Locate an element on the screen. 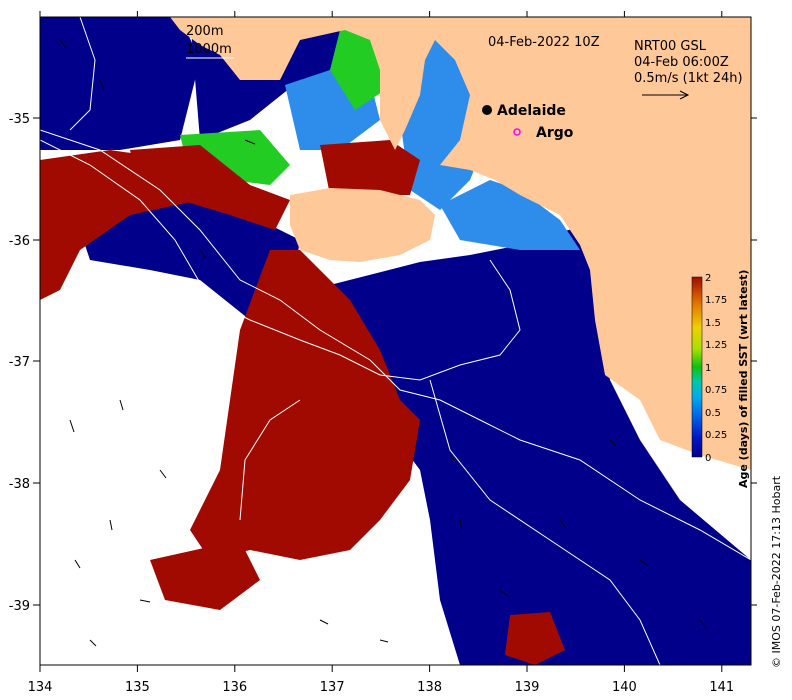 Image resolution: width=792 pixels, height=700 pixels. colorbar-label-0.5: 0.5 is located at coordinates (713, 413).